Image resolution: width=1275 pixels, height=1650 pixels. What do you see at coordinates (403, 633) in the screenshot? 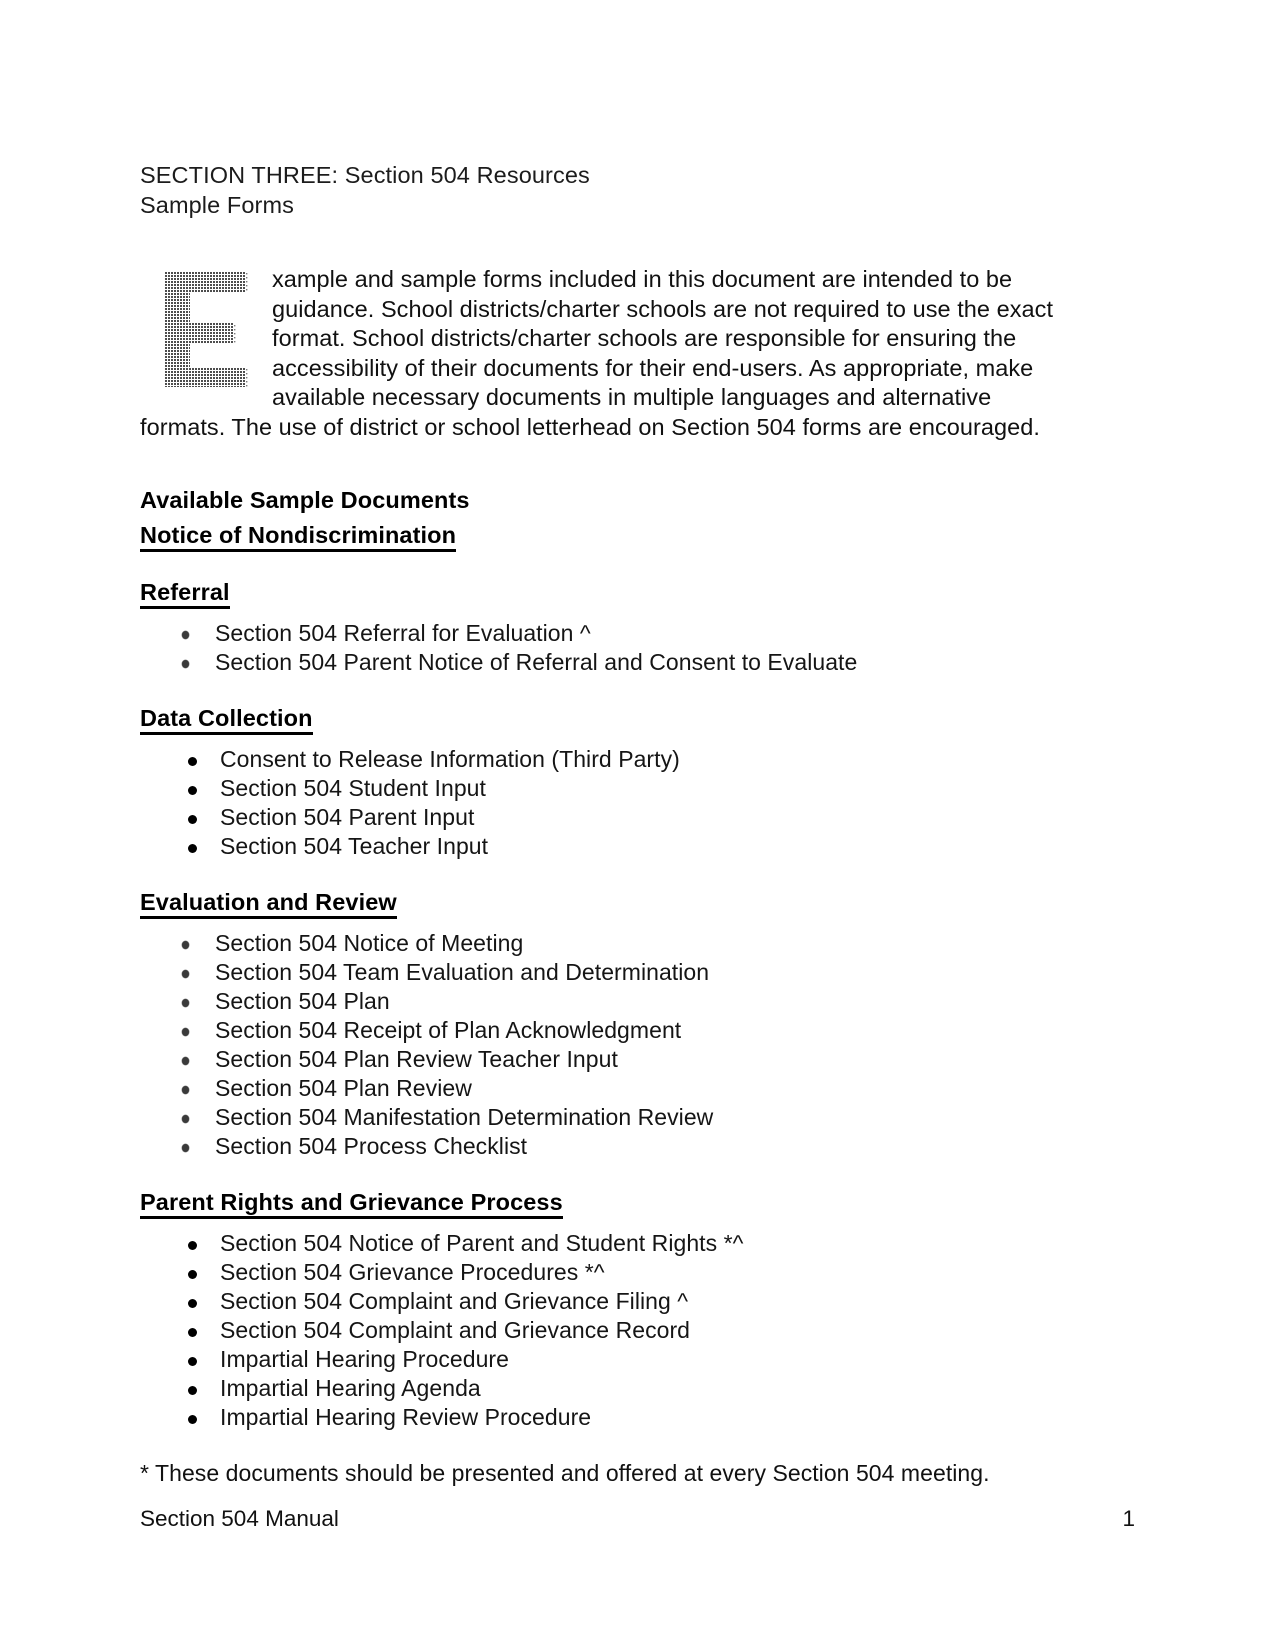
I see `list-item-label: Section 504 Referral for Evaluation ^` at bounding box center [403, 633].